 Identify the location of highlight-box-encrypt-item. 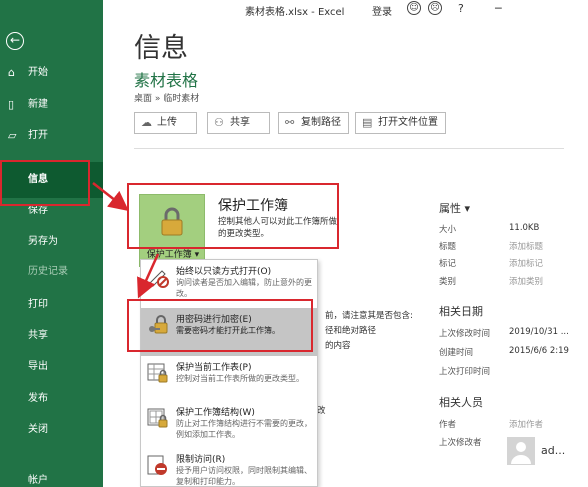
(220, 325).